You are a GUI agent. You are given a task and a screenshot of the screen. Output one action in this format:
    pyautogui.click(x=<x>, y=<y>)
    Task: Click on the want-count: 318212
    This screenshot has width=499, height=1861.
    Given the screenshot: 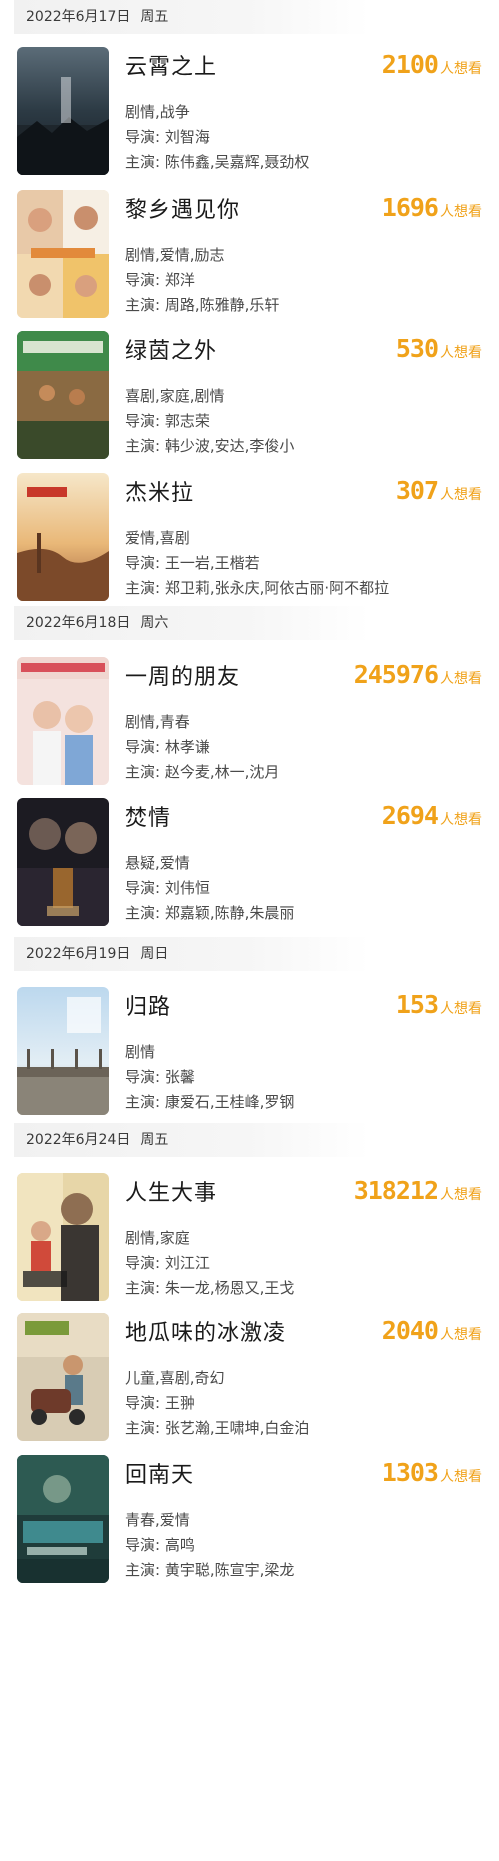 What is the action you would take?
    pyautogui.click(x=396, y=1190)
    